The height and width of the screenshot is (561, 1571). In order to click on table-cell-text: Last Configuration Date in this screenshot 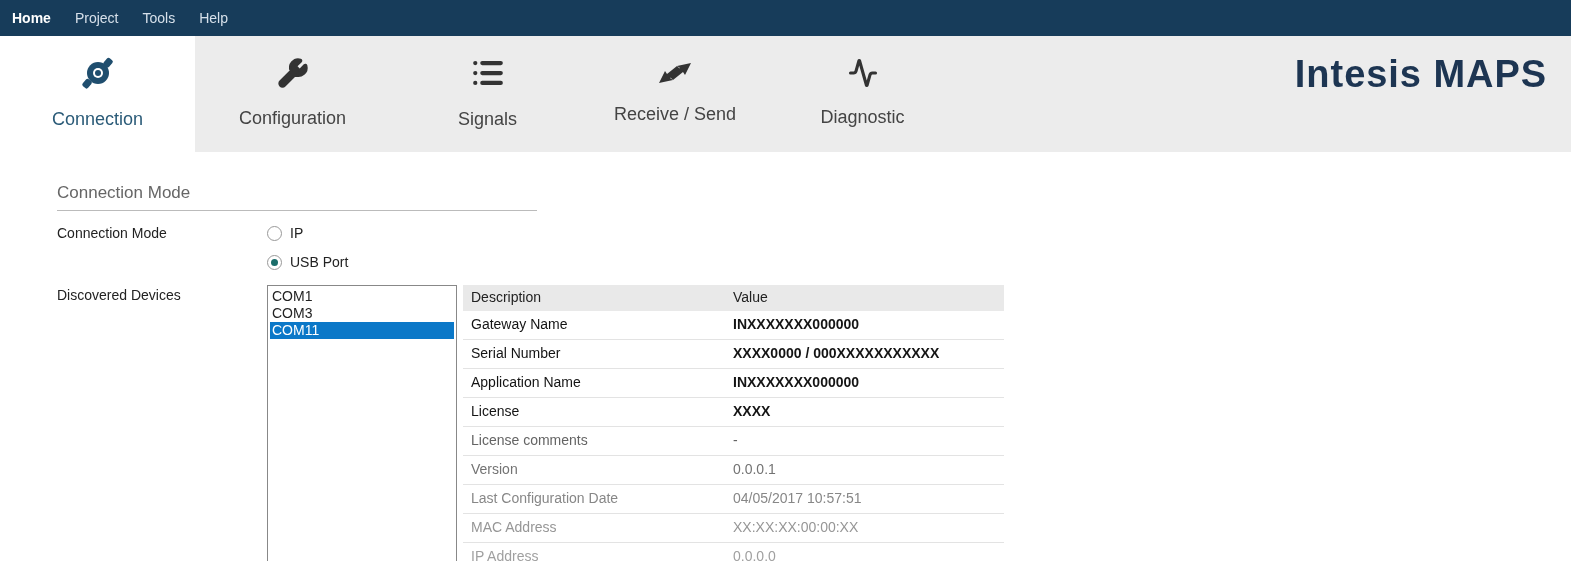, I will do `click(545, 498)`.